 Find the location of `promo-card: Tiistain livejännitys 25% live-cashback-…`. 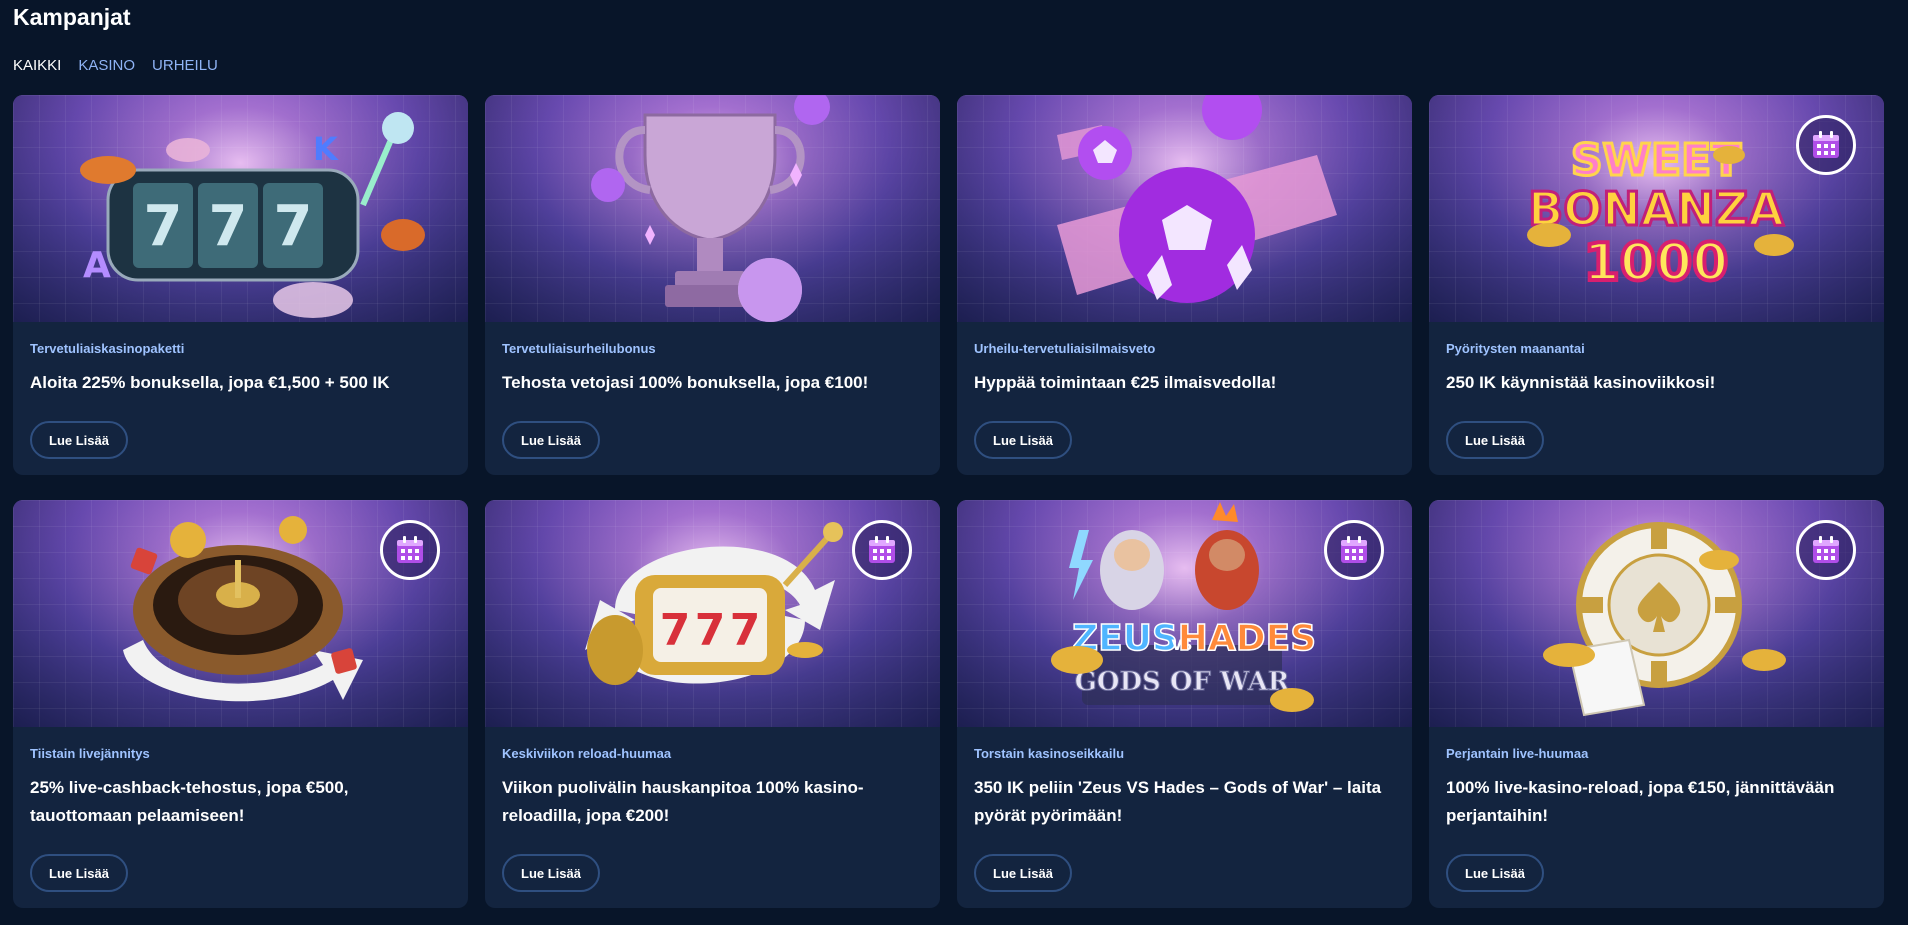

promo-card: Tiistain livejännitys 25% live-cashback-… is located at coordinates (240, 704).